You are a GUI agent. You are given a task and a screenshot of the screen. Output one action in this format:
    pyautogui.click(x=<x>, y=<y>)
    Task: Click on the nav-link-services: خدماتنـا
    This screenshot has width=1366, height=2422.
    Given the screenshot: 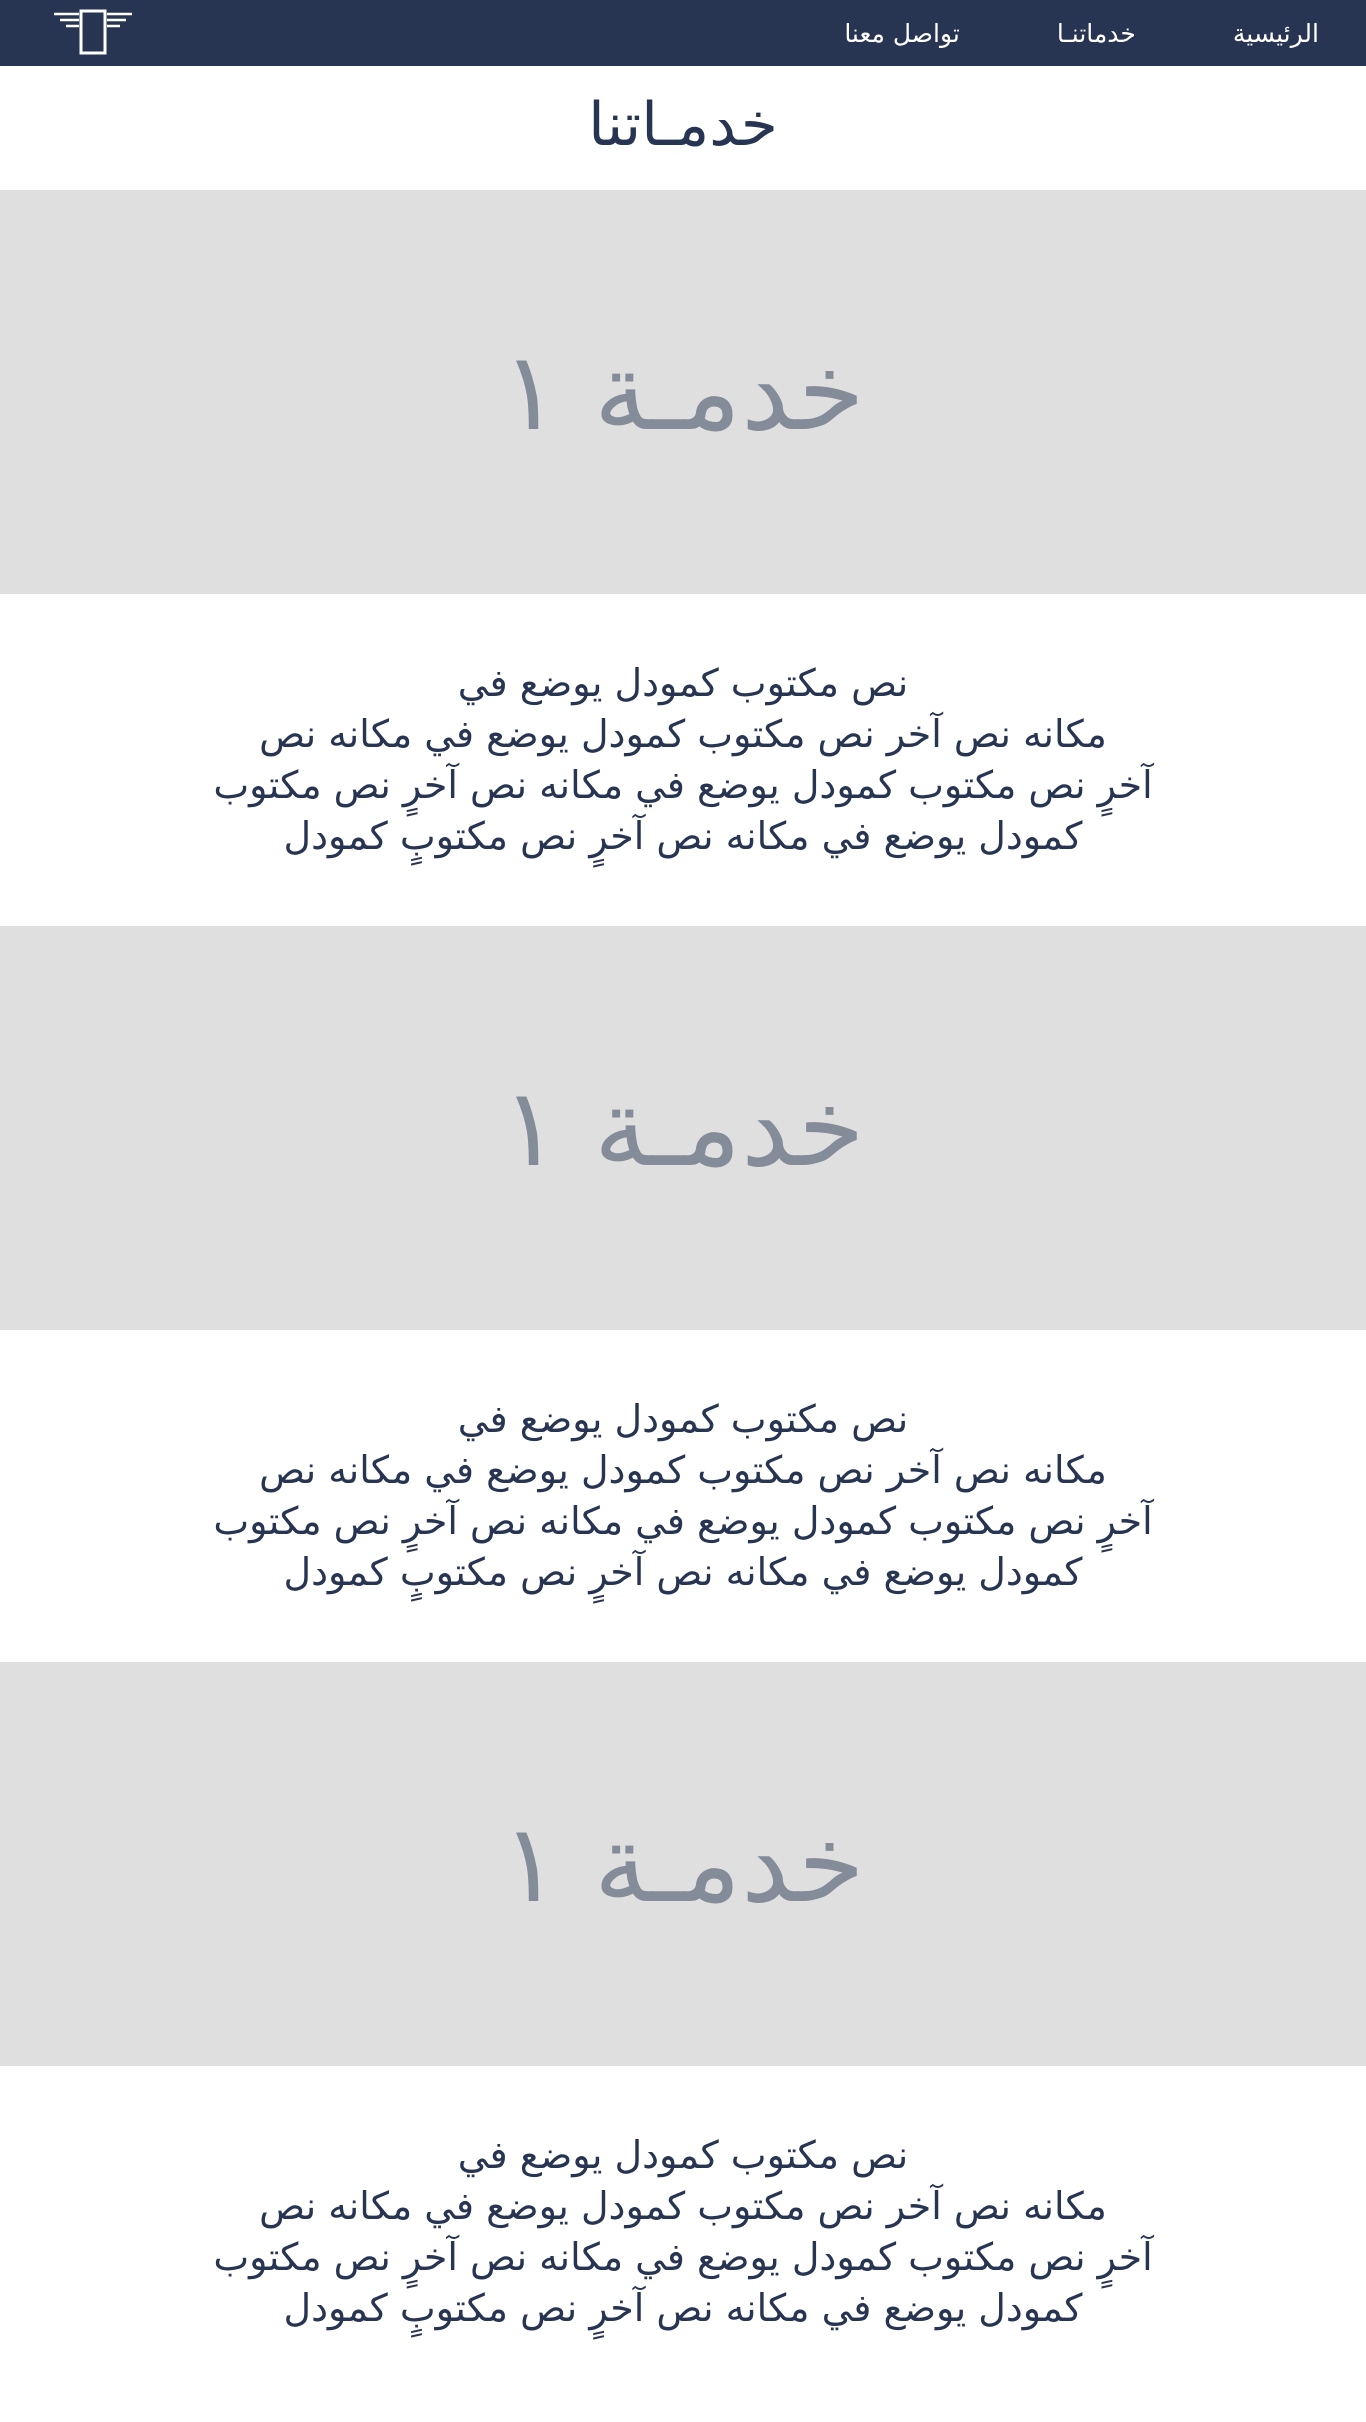 What is the action you would take?
    pyautogui.click(x=1096, y=33)
    